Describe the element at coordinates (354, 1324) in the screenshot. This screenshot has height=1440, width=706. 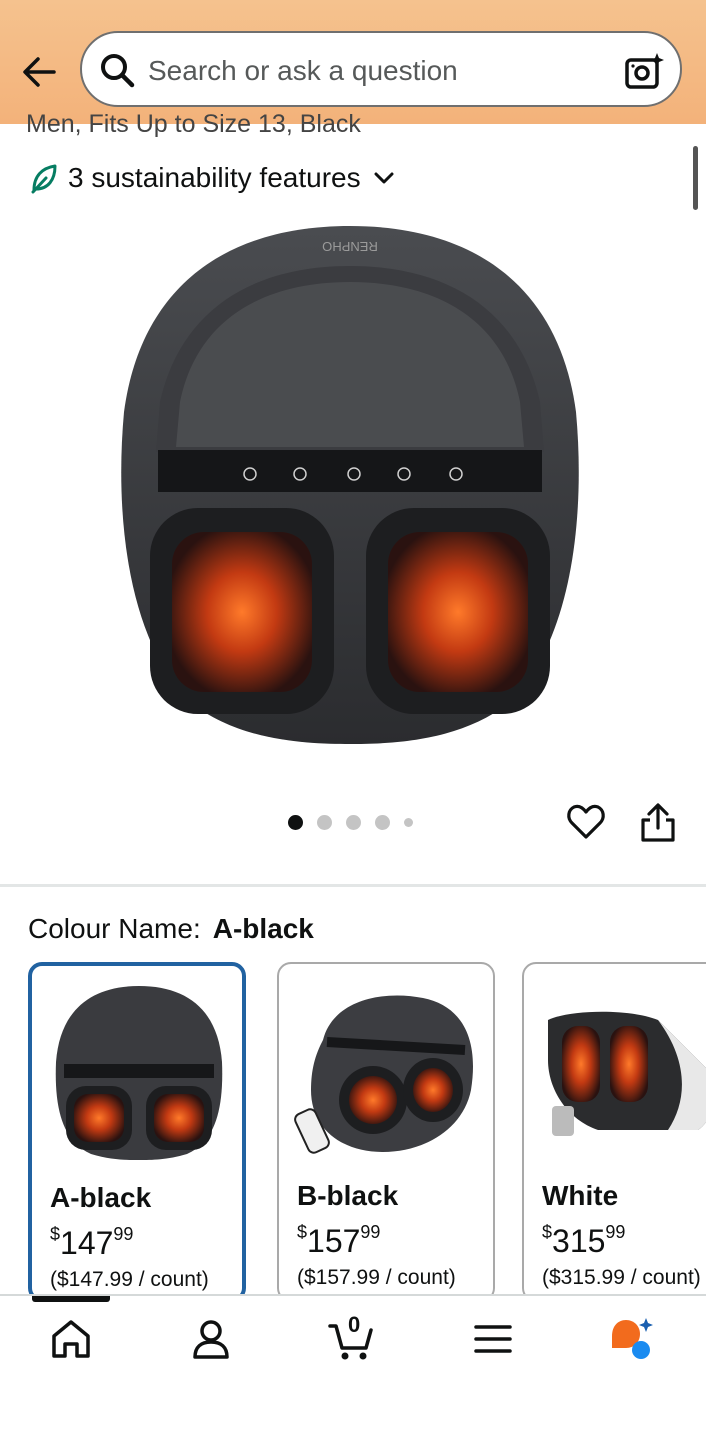
I see `cart-count: 0` at that location.